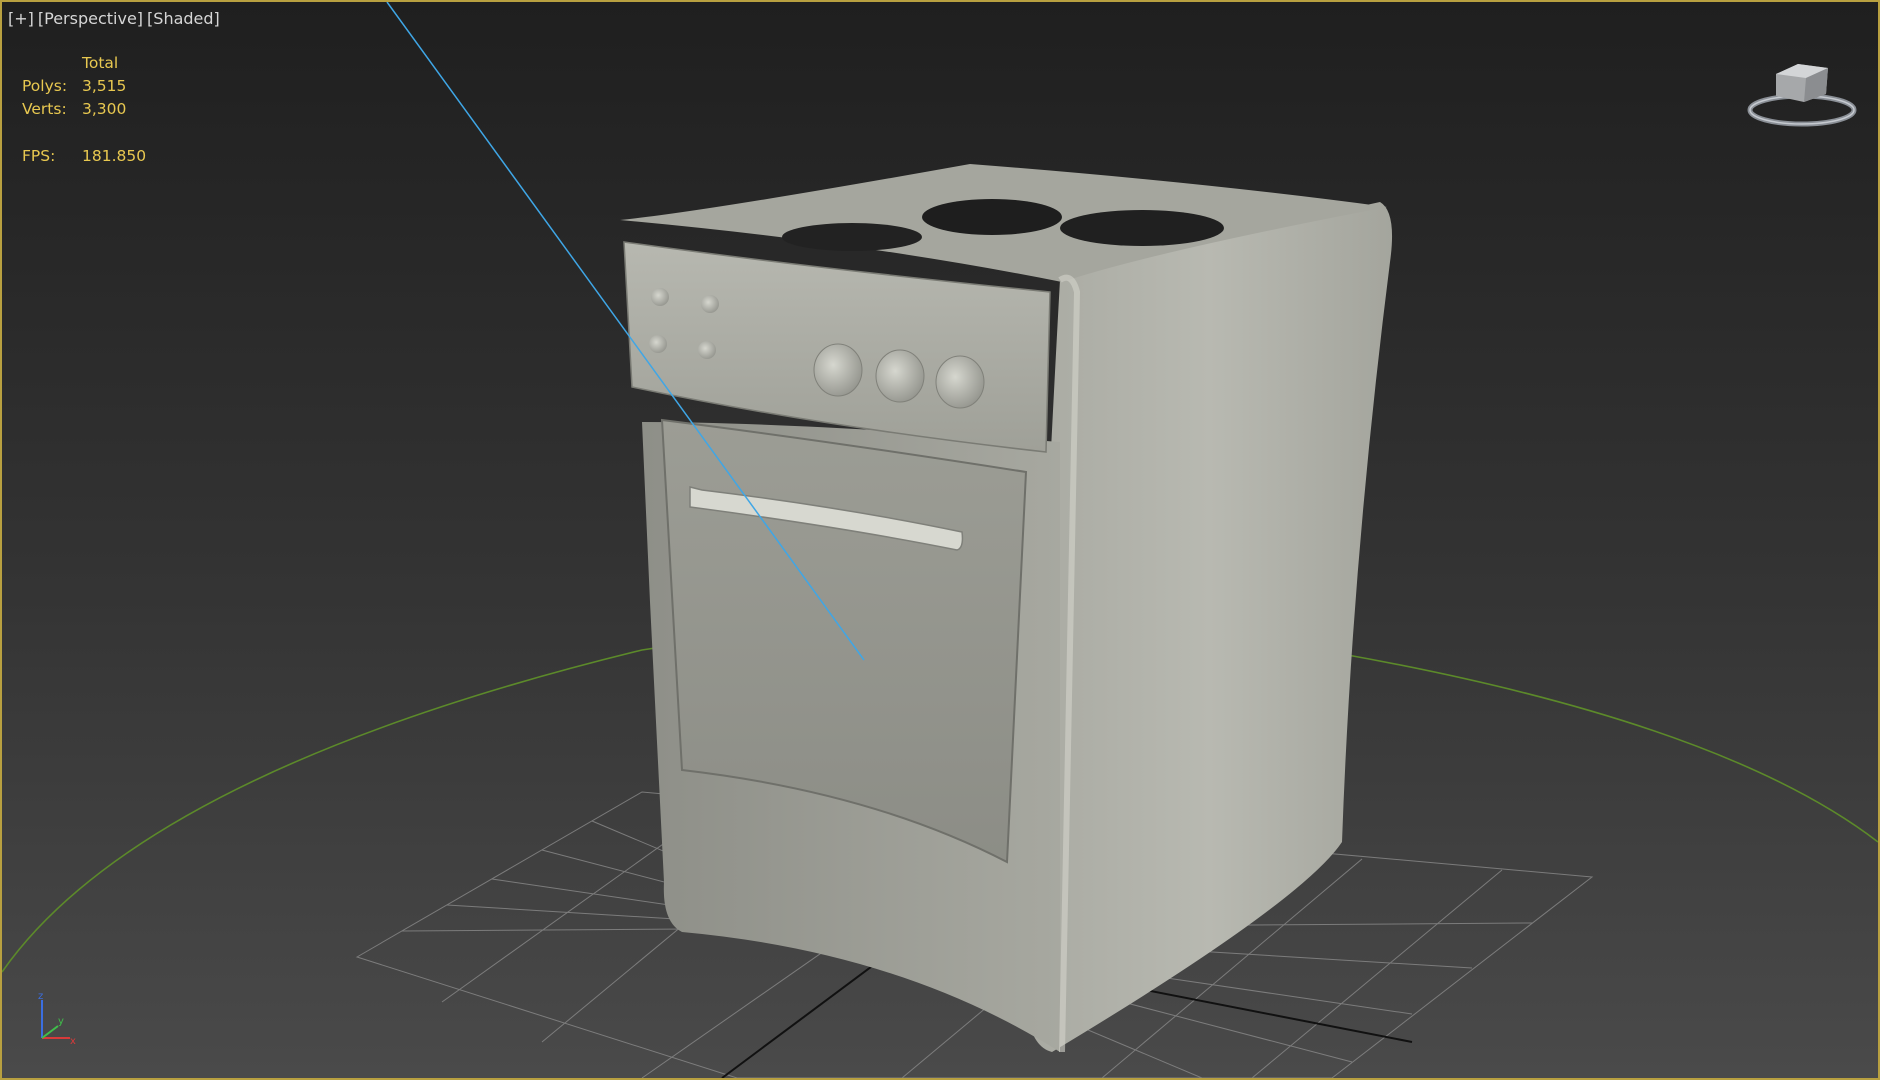 The width and height of the screenshot is (1880, 1080). Describe the element at coordinates (104, 109) in the screenshot. I see `verts-value: 3,300` at that location.